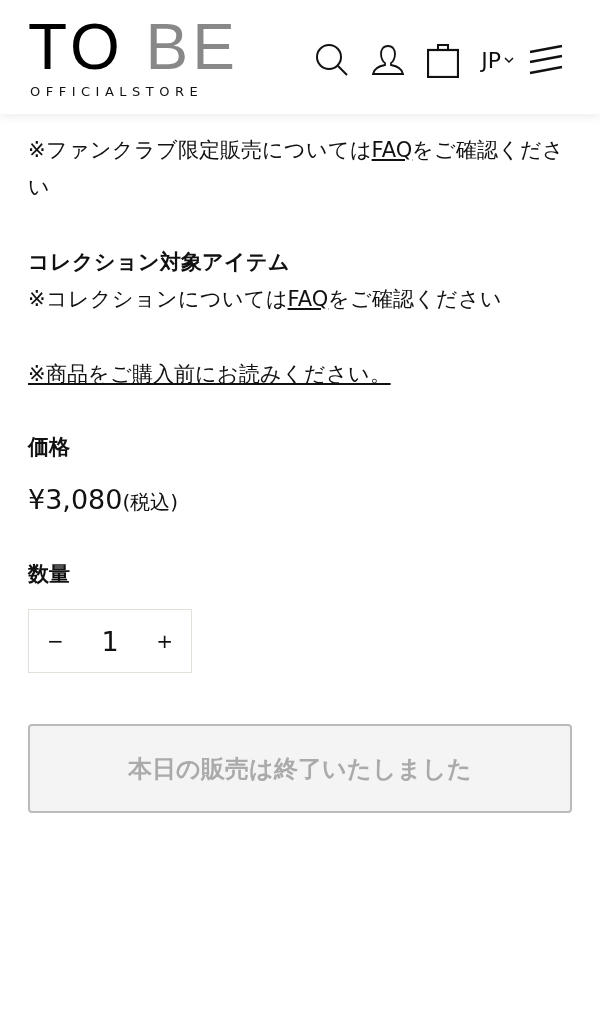 This screenshot has width=600, height=1024. Describe the element at coordinates (497, 60) in the screenshot. I see `language-selector: JP` at that location.